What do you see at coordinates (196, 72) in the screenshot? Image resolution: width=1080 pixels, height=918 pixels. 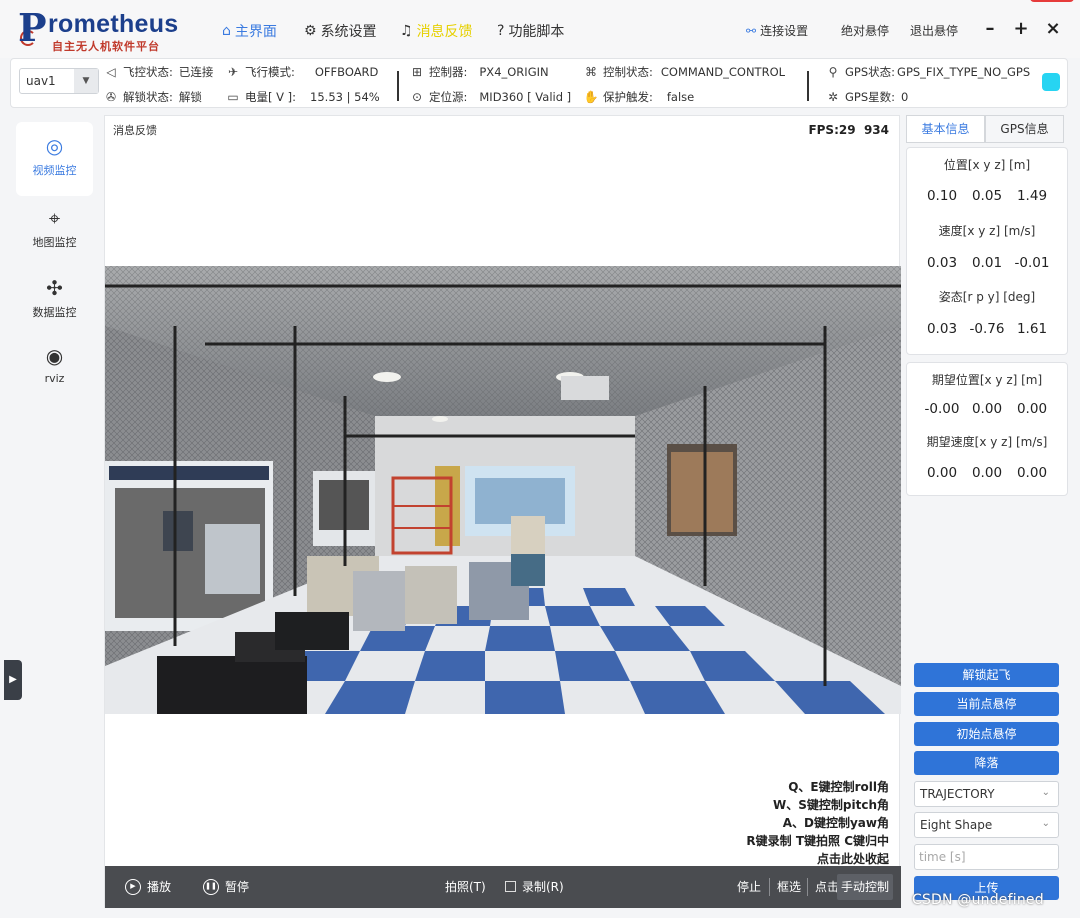 I see `flight-ctrl-value: 已连接` at bounding box center [196, 72].